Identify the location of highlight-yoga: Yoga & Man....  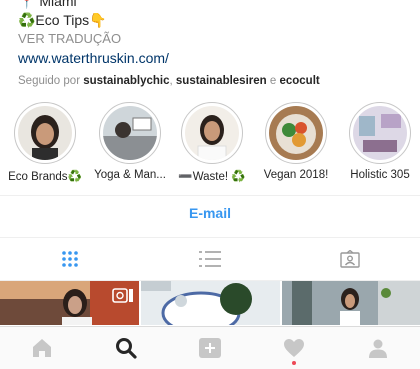
(130, 141).